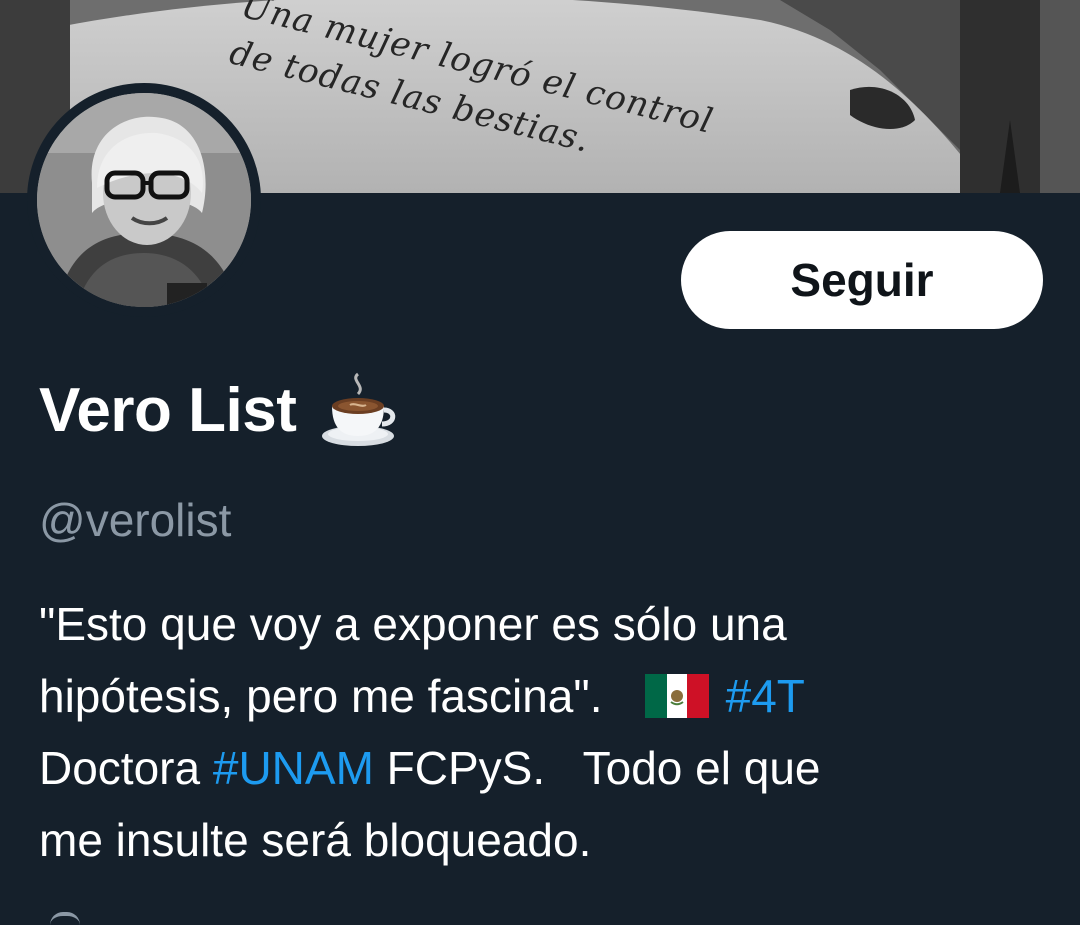 The height and width of the screenshot is (925, 1080). What do you see at coordinates (340, 696) in the screenshot?
I see `bio-text: hipótesis, pero me fascina".` at bounding box center [340, 696].